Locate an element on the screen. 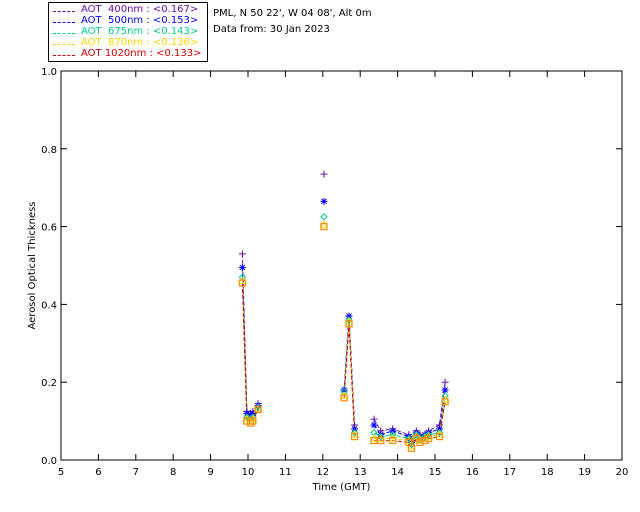  x-tick-label: 18 is located at coordinates (547, 472).